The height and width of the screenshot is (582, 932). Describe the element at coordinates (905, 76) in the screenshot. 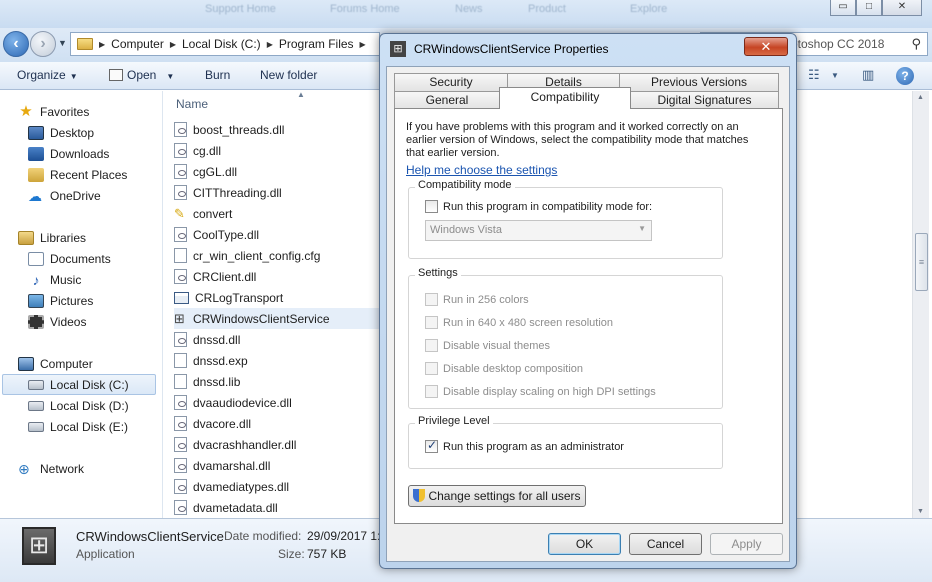

I see `help-icon: ?` at that location.